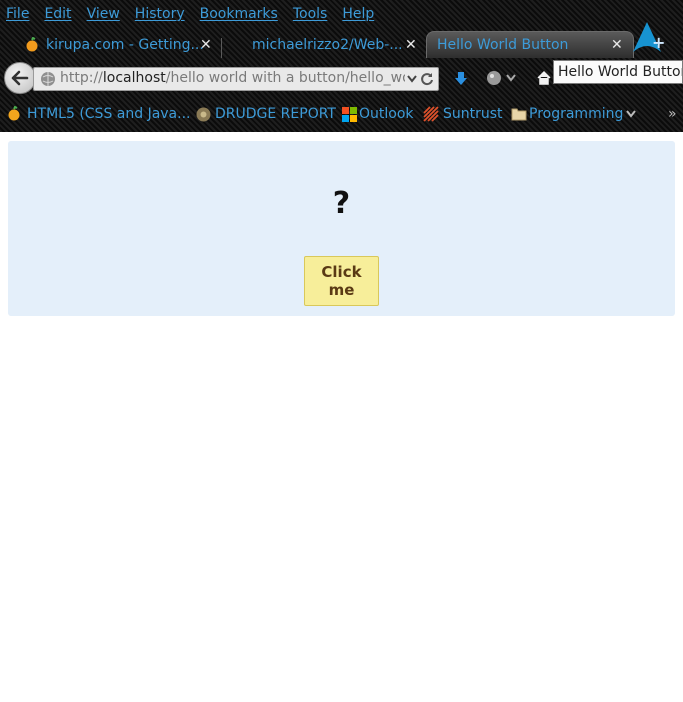 The width and height of the screenshot is (683, 702). Describe the element at coordinates (461, 79) in the screenshot. I see `download-icon` at that location.